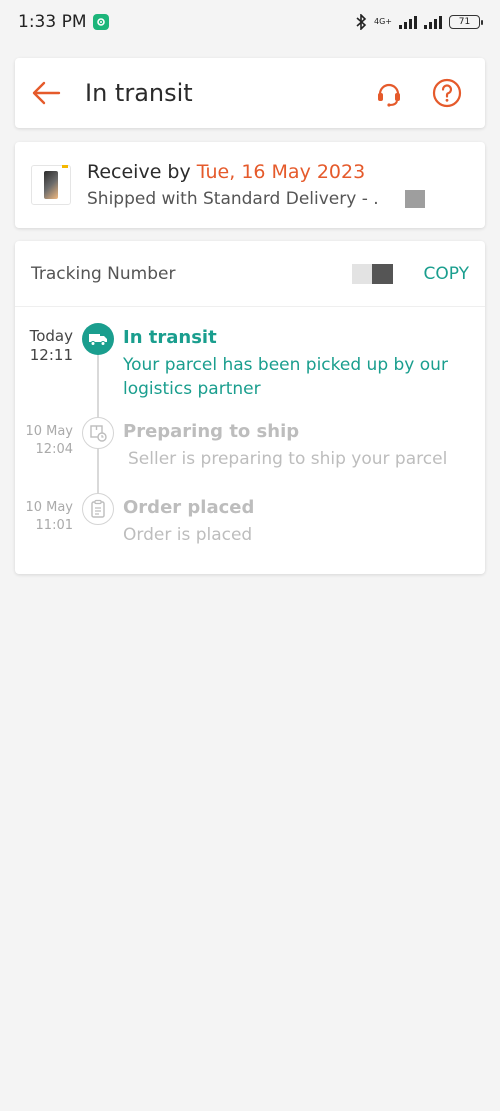  What do you see at coordinates (103, 273) in the screenshot?
I see `tracking-number-label: Tracking Number` at bounding box center [103, 273].